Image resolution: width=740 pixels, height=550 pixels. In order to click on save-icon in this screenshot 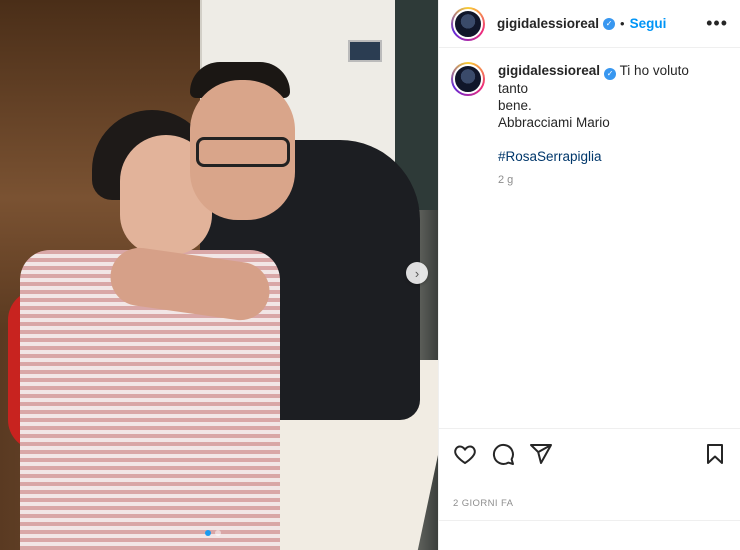, I will do `click(715, 454)`.